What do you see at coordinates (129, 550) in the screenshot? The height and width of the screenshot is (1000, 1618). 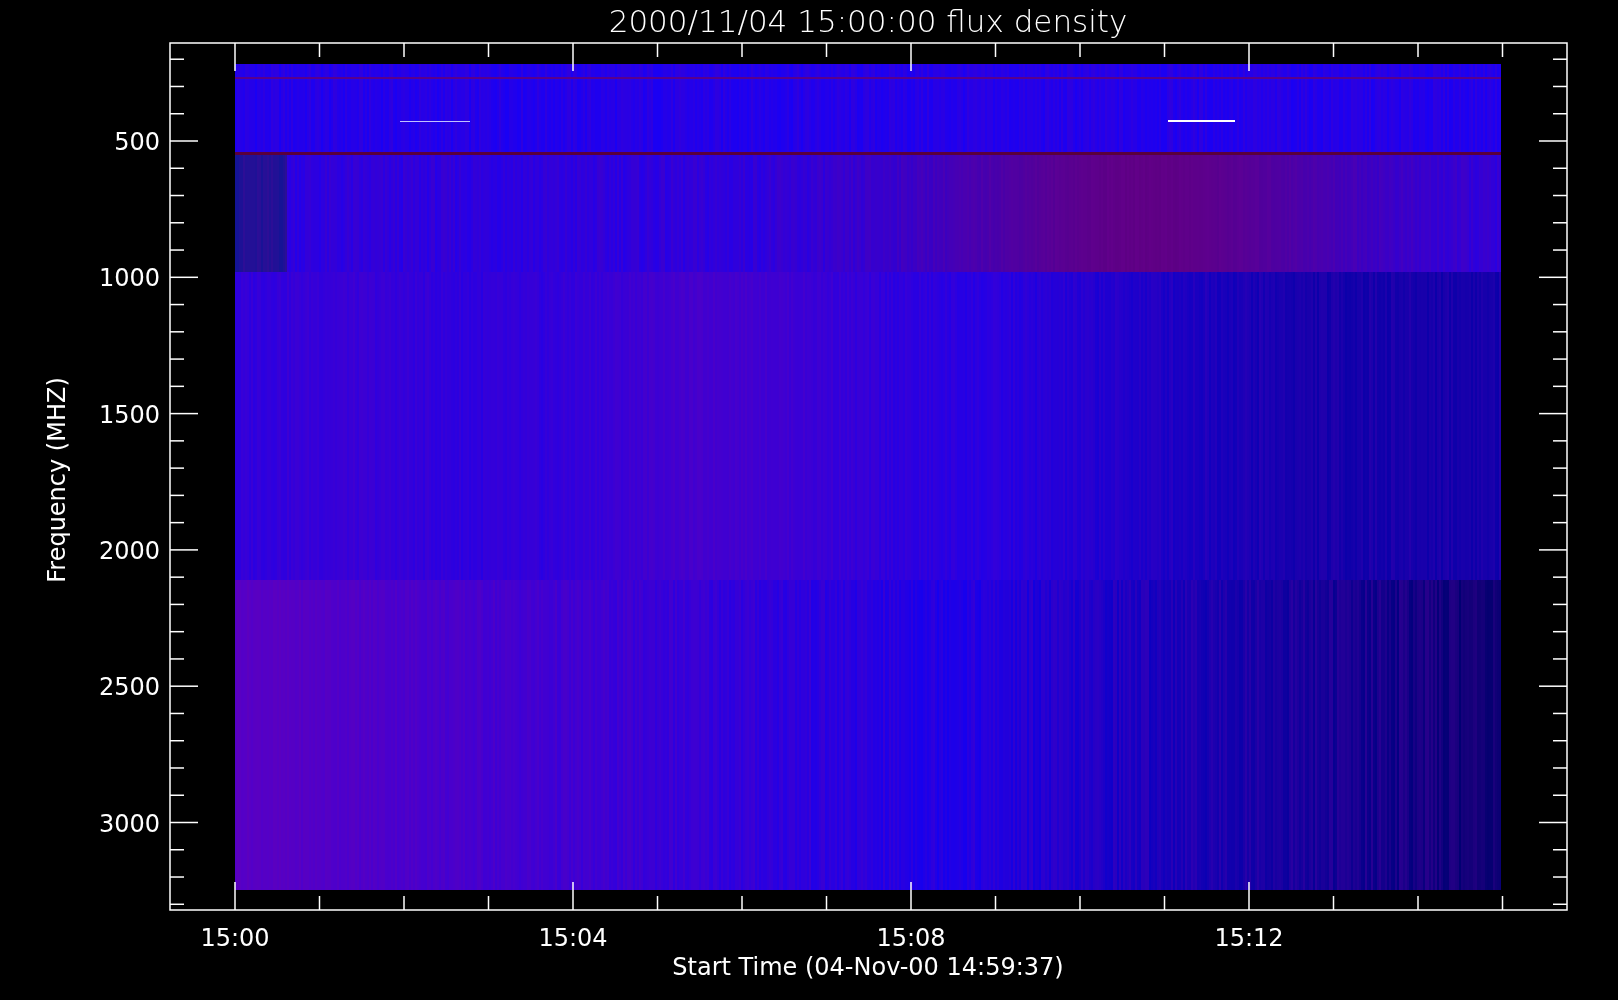 I see `y-tick-label: 2000` at bounding box center [129, 550].